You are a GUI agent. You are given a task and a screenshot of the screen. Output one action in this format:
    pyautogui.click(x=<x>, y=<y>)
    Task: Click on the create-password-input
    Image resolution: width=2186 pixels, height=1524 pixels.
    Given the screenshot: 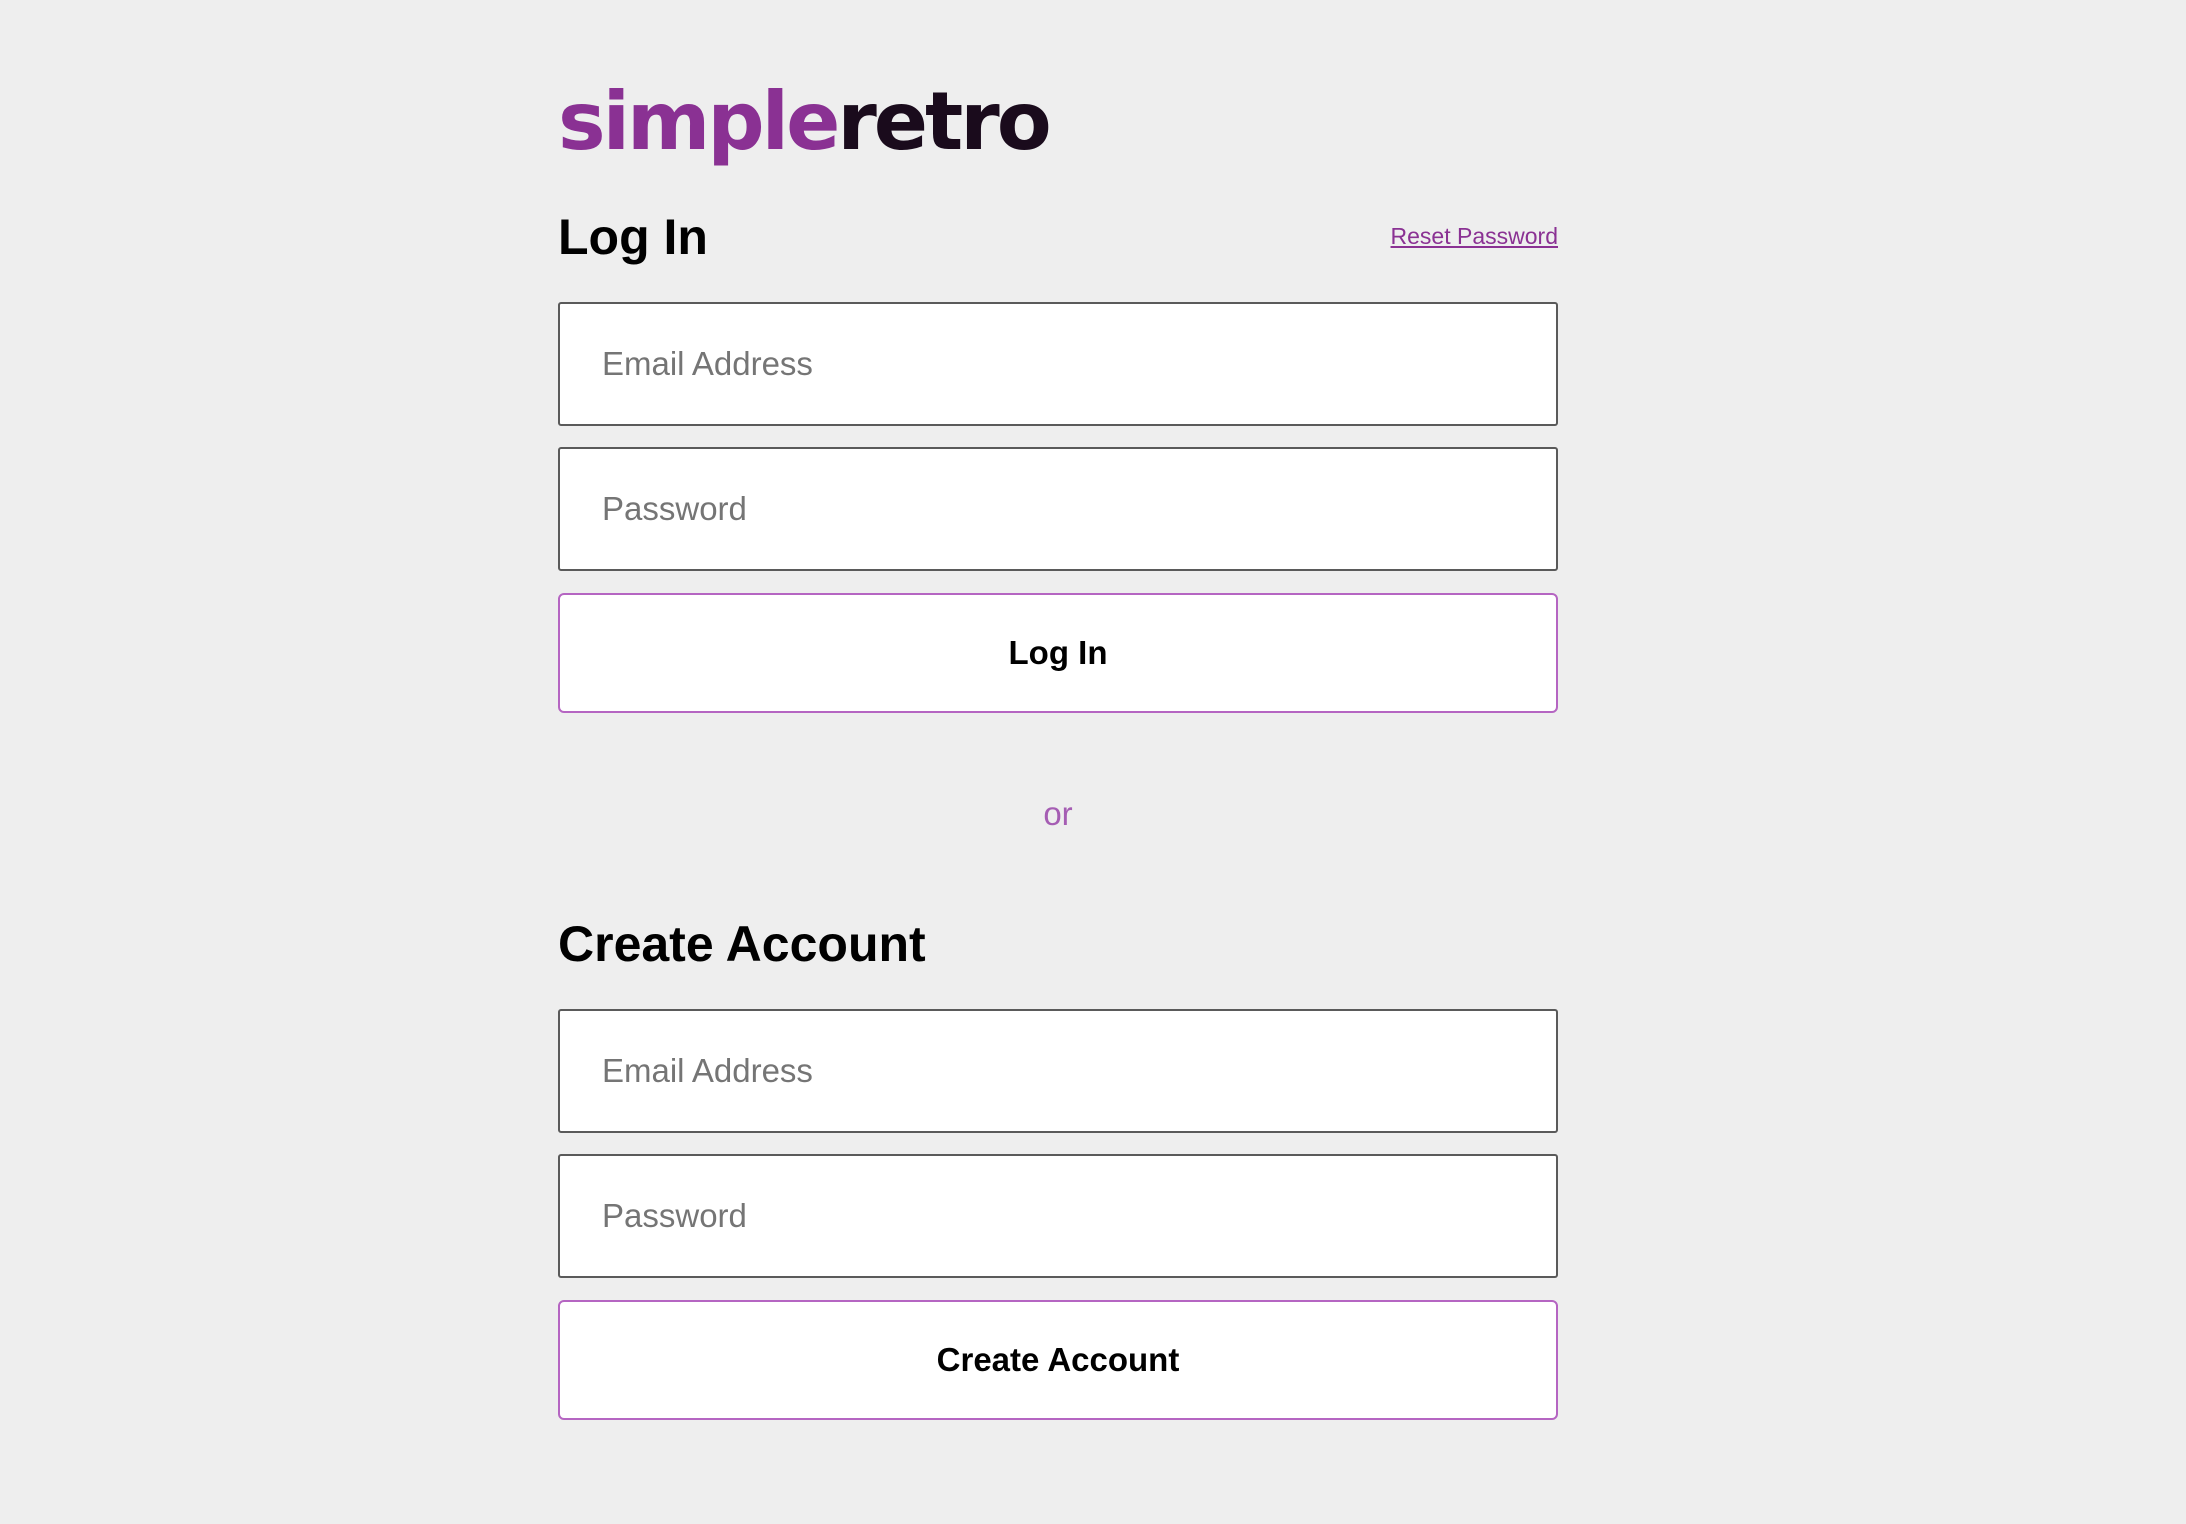 What is the action you would take?
    pyautogui.click(x=1058, y=1216)
    